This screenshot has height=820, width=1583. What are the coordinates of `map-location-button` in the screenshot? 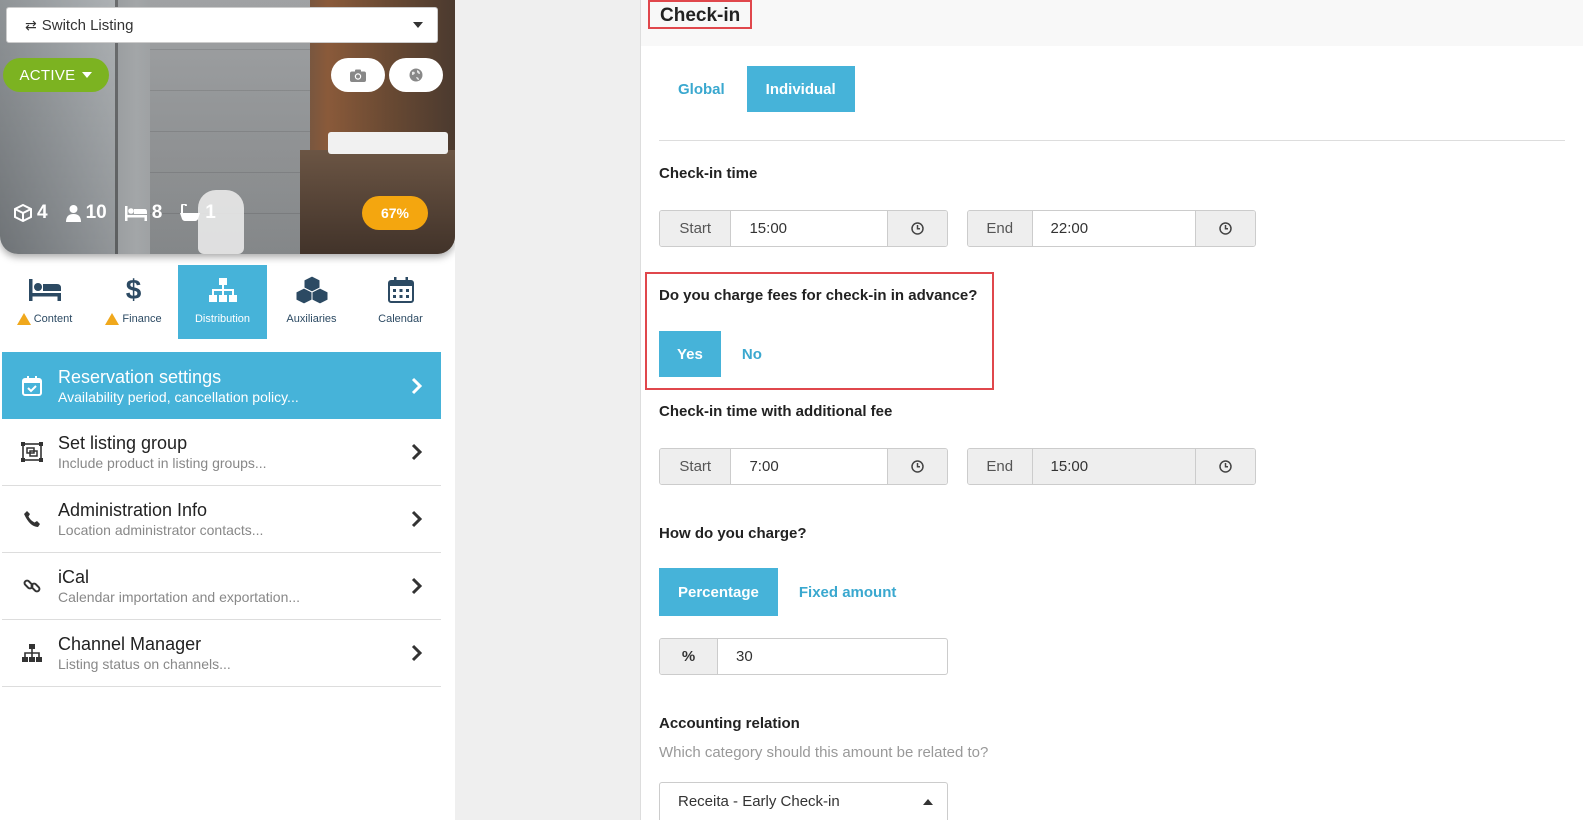 It's located at (416, 75).